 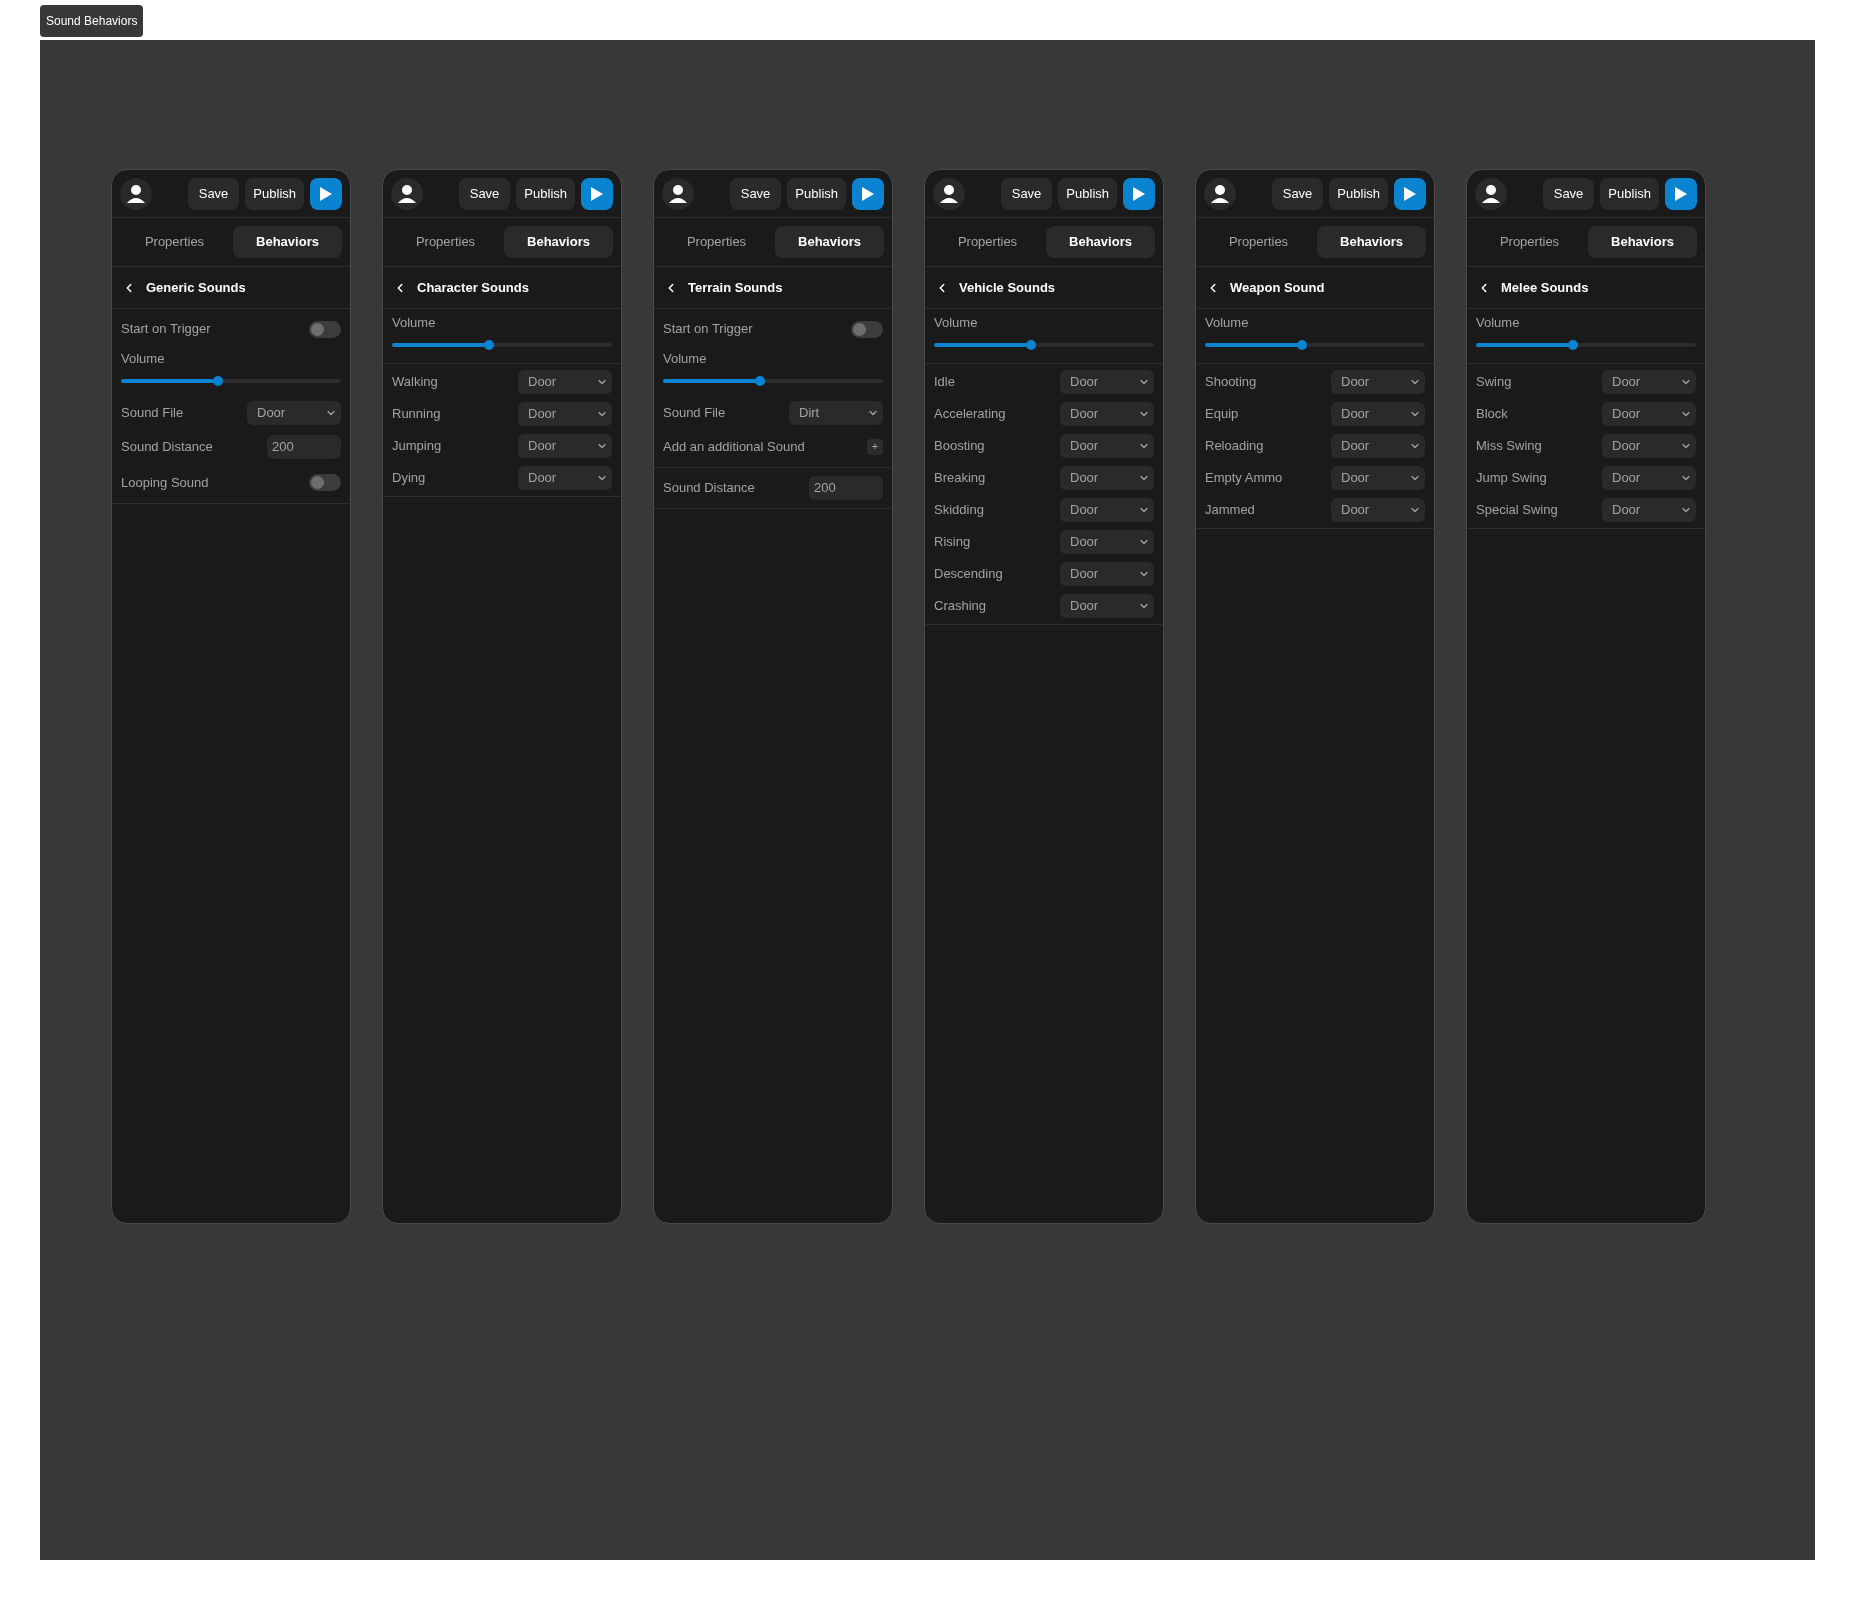 What do you see at coordinates (960, 605) in the screenshot?
I see `field-label: Crashing` at bounding box center [960, 605].